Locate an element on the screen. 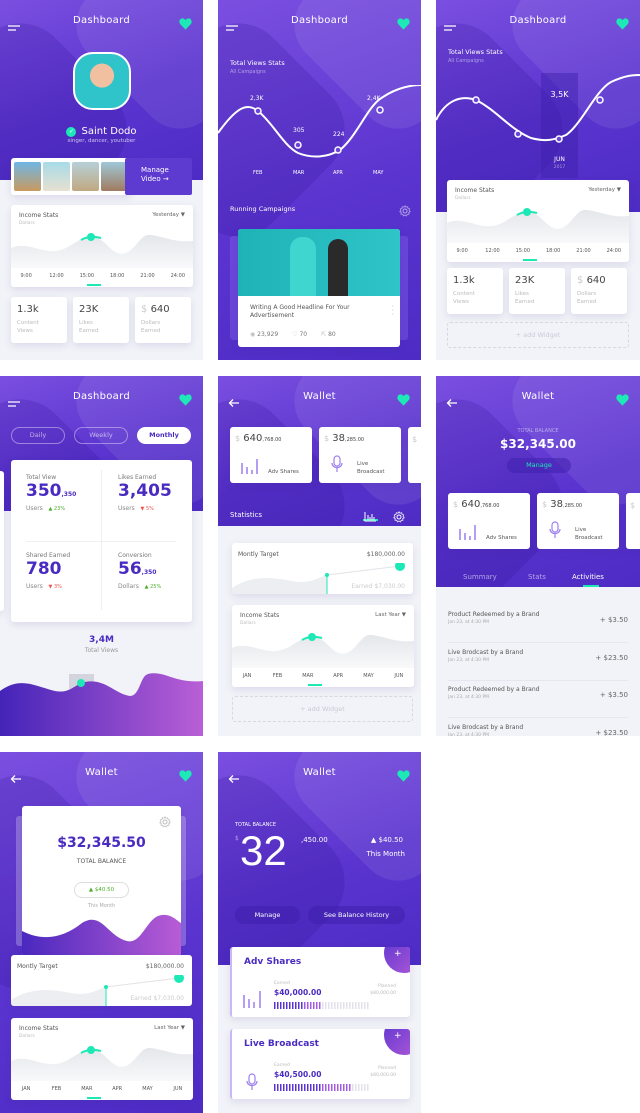 This screenshot has height=1113, width=640. wave-area is located at coordinates (101, 704).